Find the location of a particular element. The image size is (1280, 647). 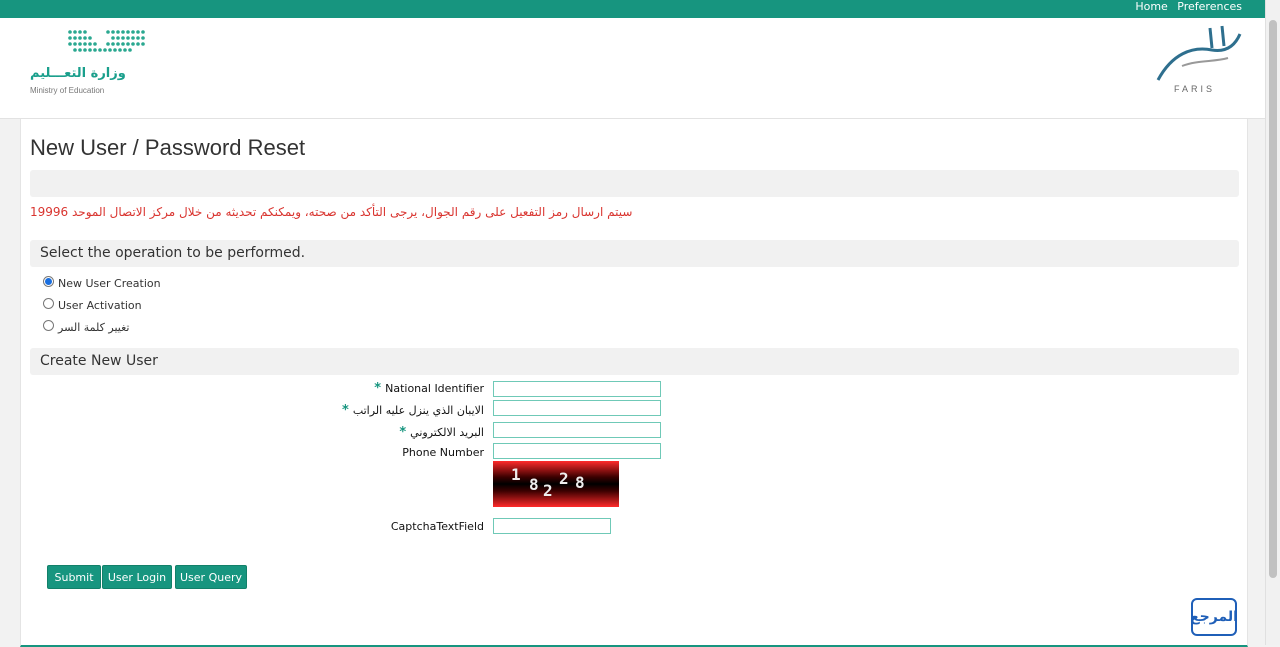

submit-button: Submit is located at coordinates (74, 577).